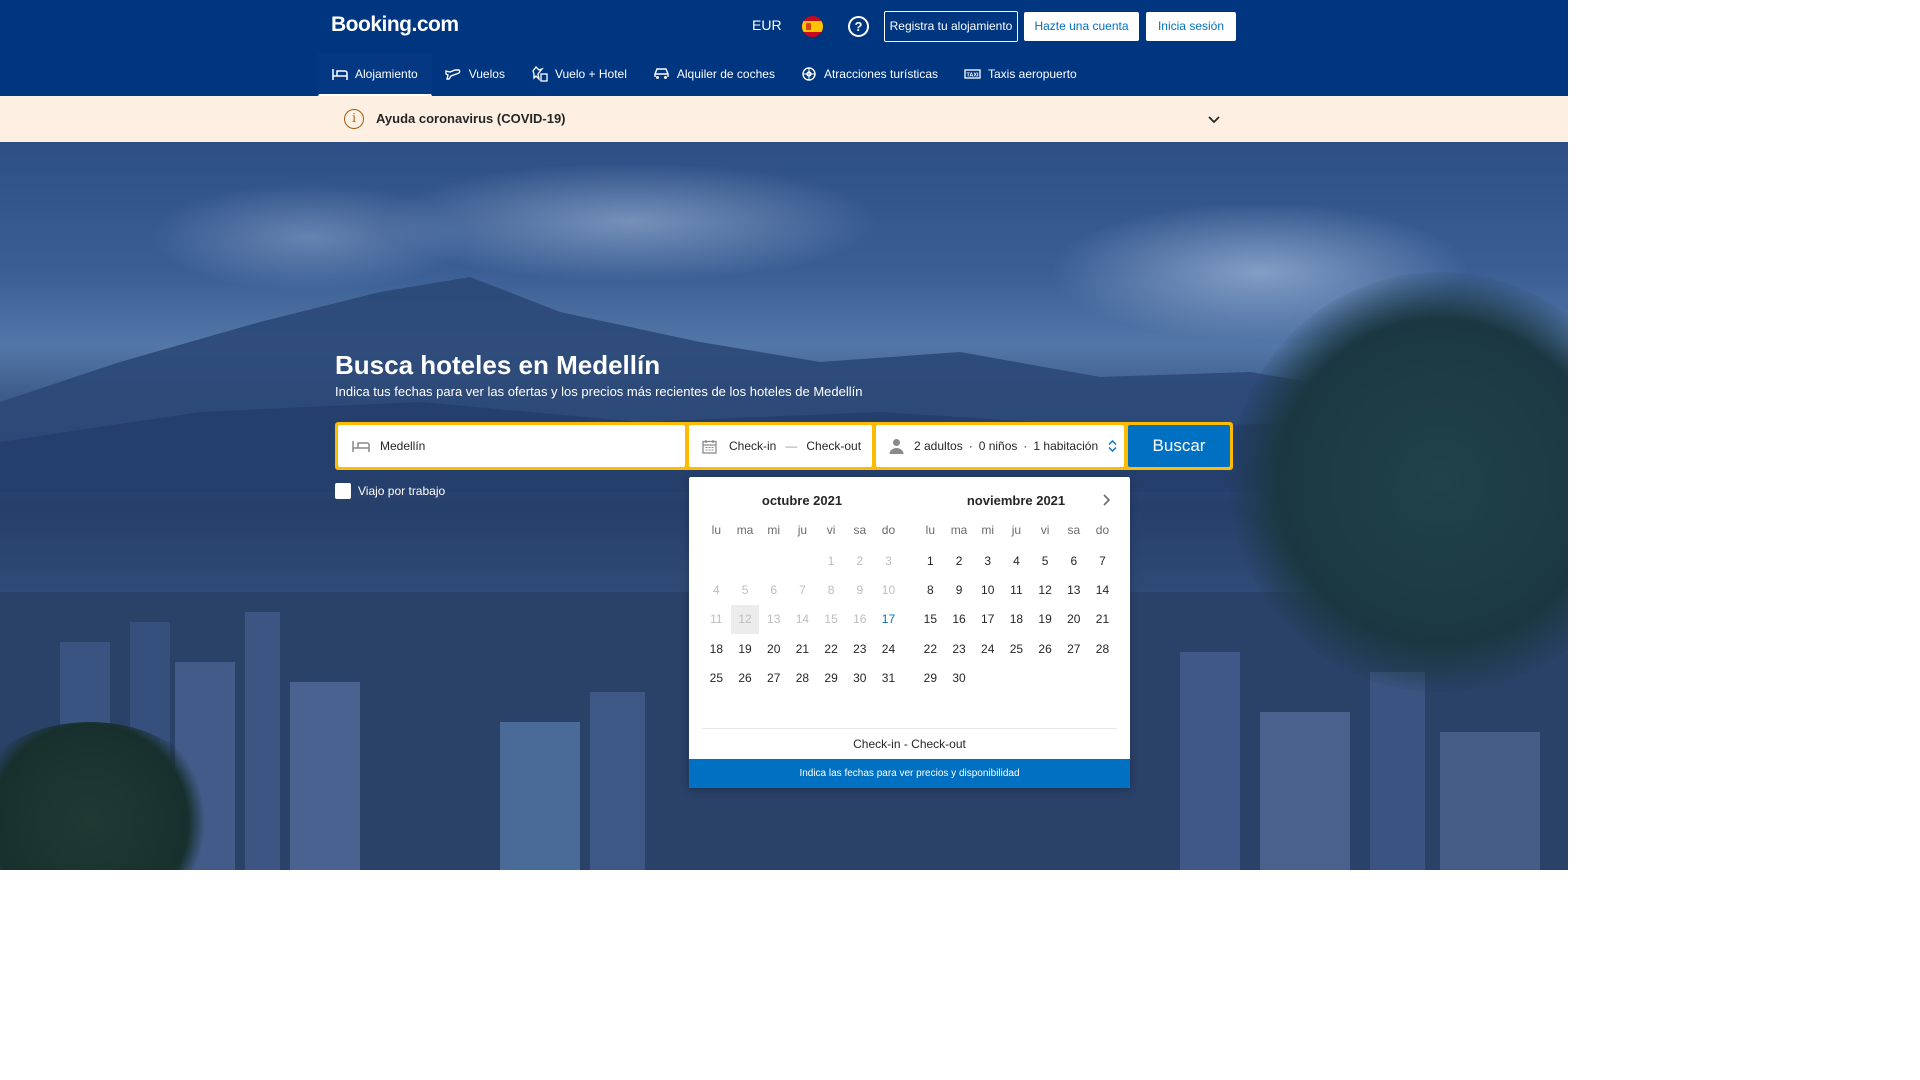  Describe the element at coordinates (401, 491) in the screenshot. I see `work-trip-label: Viajo por trabajo` at that location.